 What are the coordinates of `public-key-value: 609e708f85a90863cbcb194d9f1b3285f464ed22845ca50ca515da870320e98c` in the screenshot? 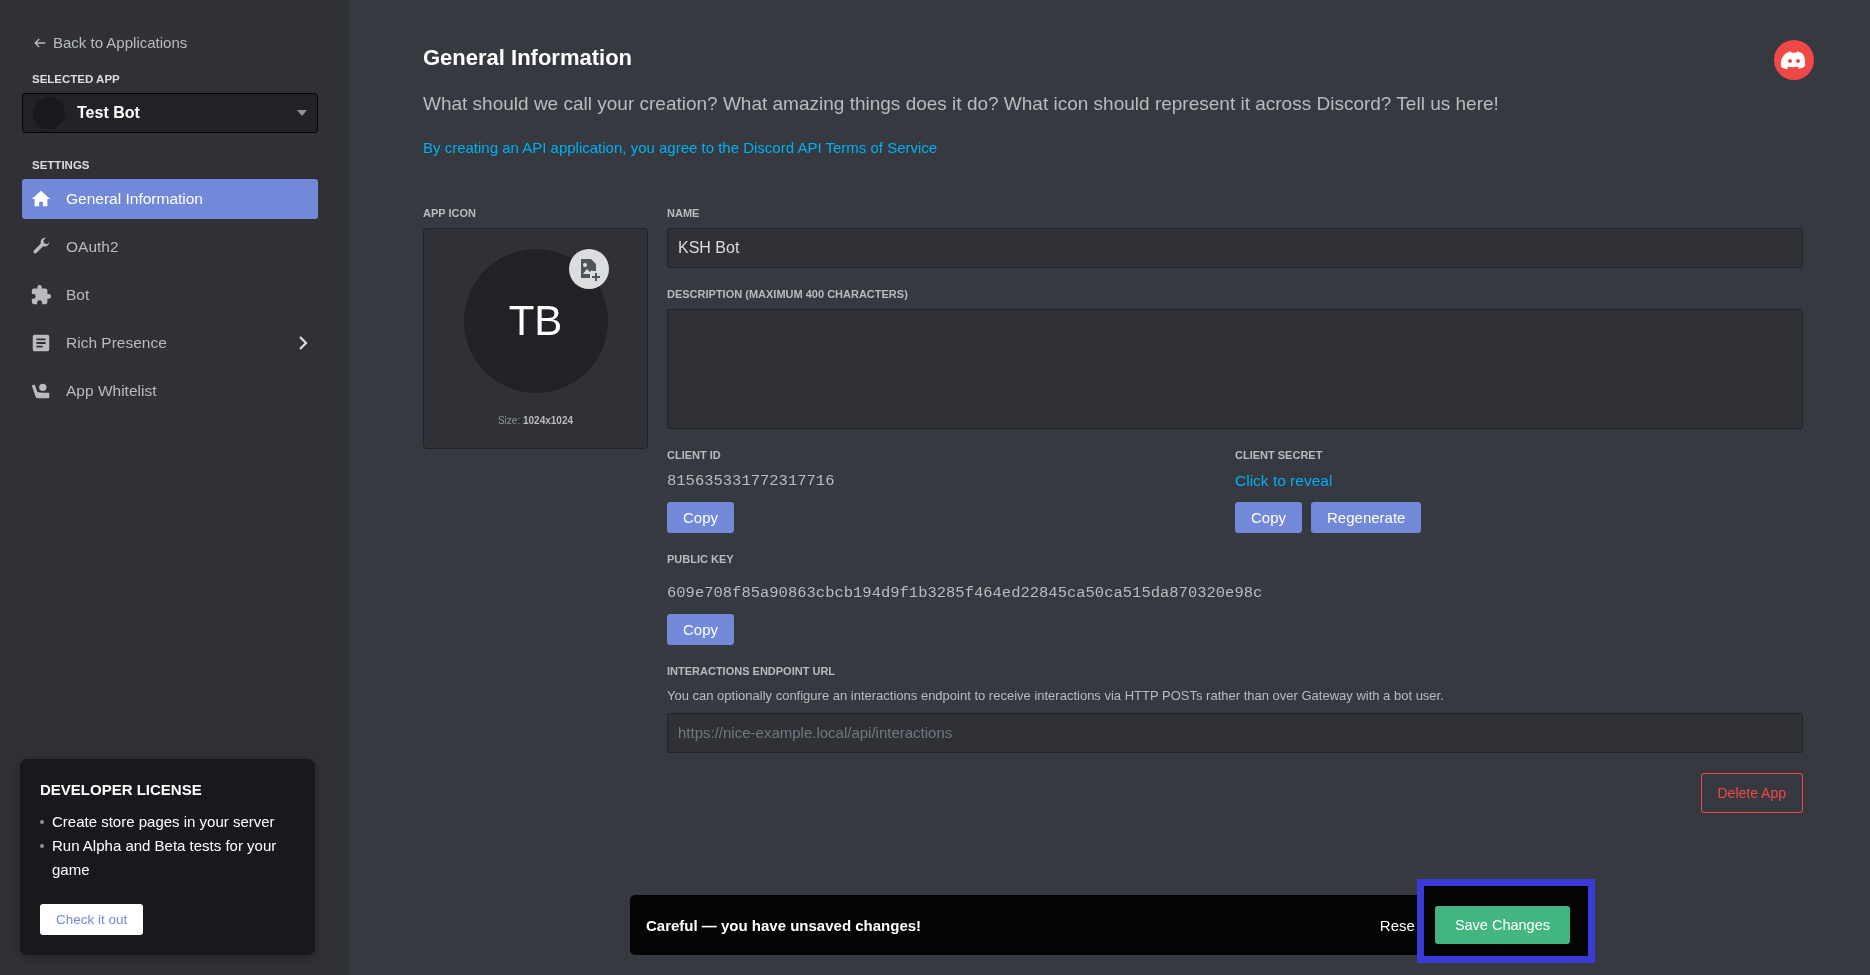 It's located at (965, 594).